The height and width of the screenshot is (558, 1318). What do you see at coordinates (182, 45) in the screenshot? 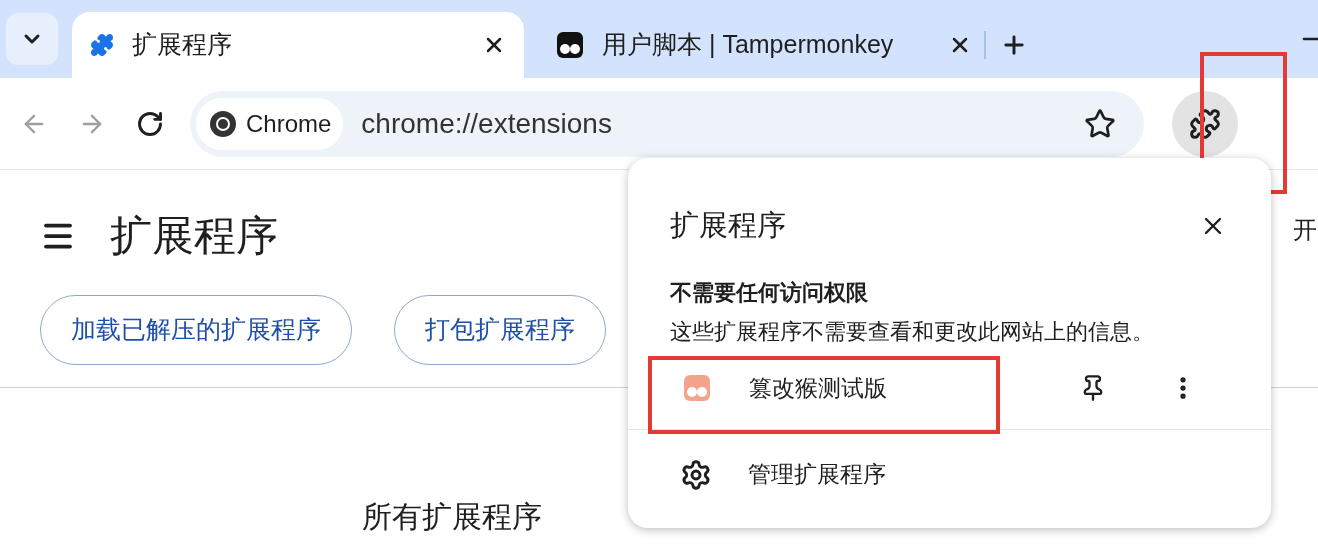
I see `tab-title: 扩展程序` at bounding box center [182, 45].